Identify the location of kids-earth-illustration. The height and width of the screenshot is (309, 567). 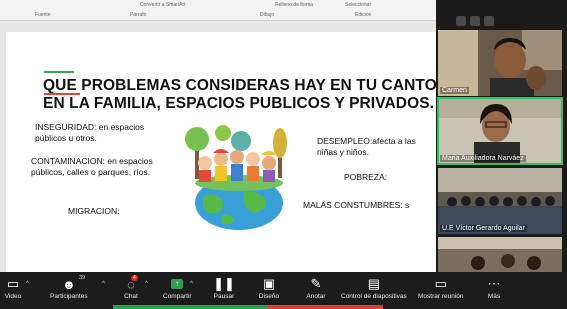
(236, 177).